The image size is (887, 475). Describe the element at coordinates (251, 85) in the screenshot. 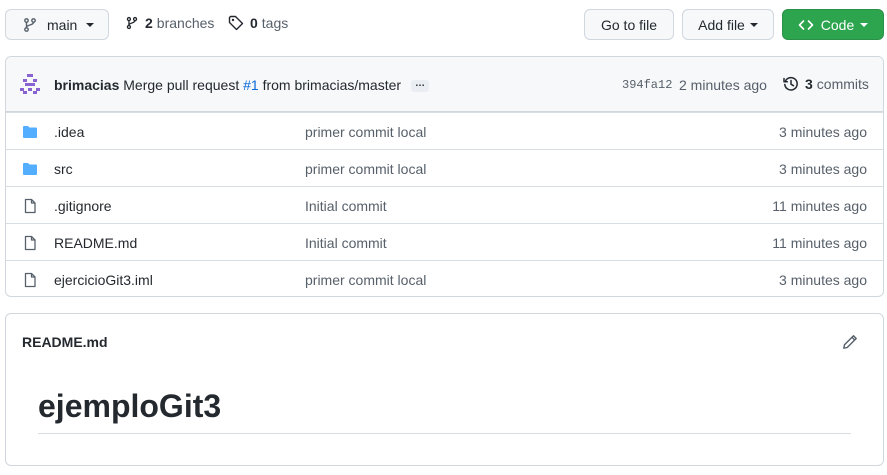

I see `pull-request-link: #1` at that location.